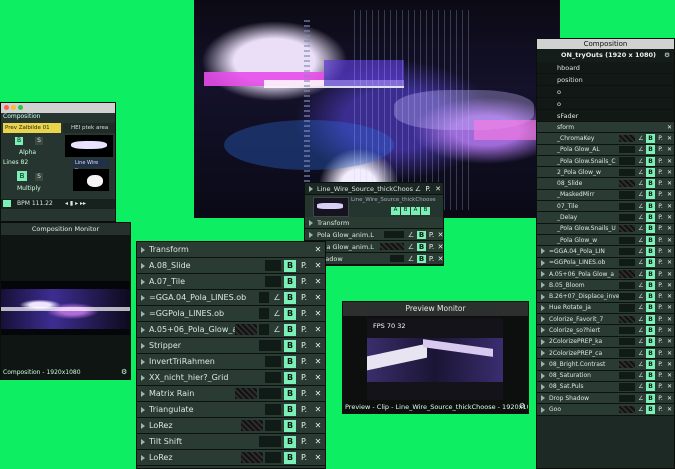 This screenshot has height=469, width=675. What do you see at coordinates (605, 150) in the screenshot?
I see `composition-effect-row: _Pola Glow_AL ∠ B P. ✕` at bounding box center [605, 150].